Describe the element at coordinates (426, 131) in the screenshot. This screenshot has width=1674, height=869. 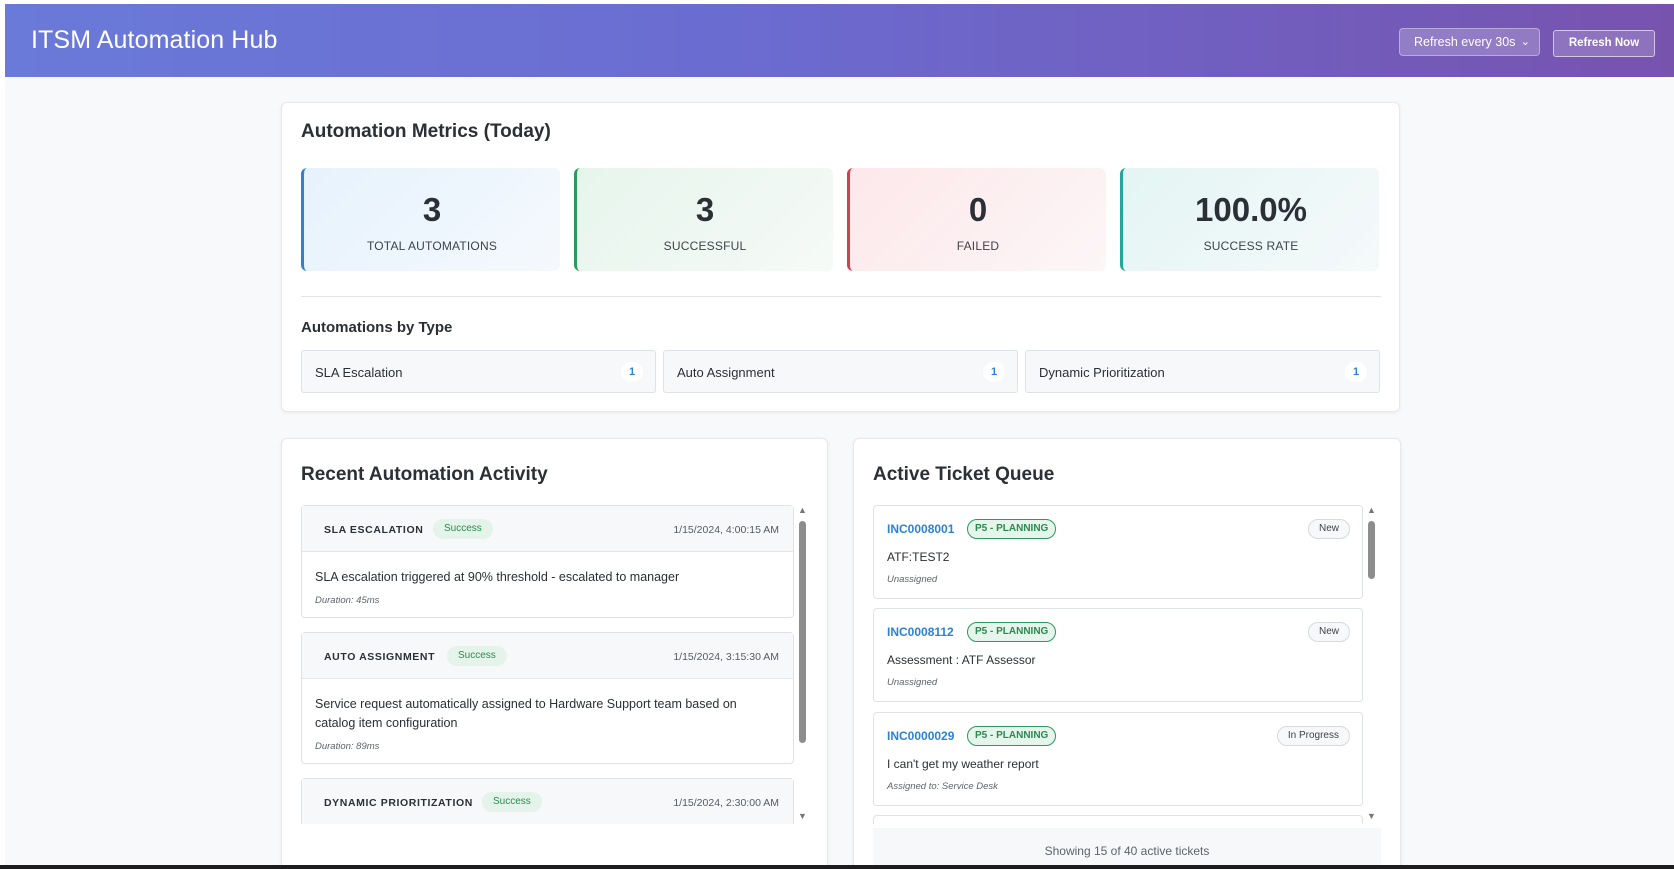
I see `metrics-title: Automation Metrics (Today)` at that location.